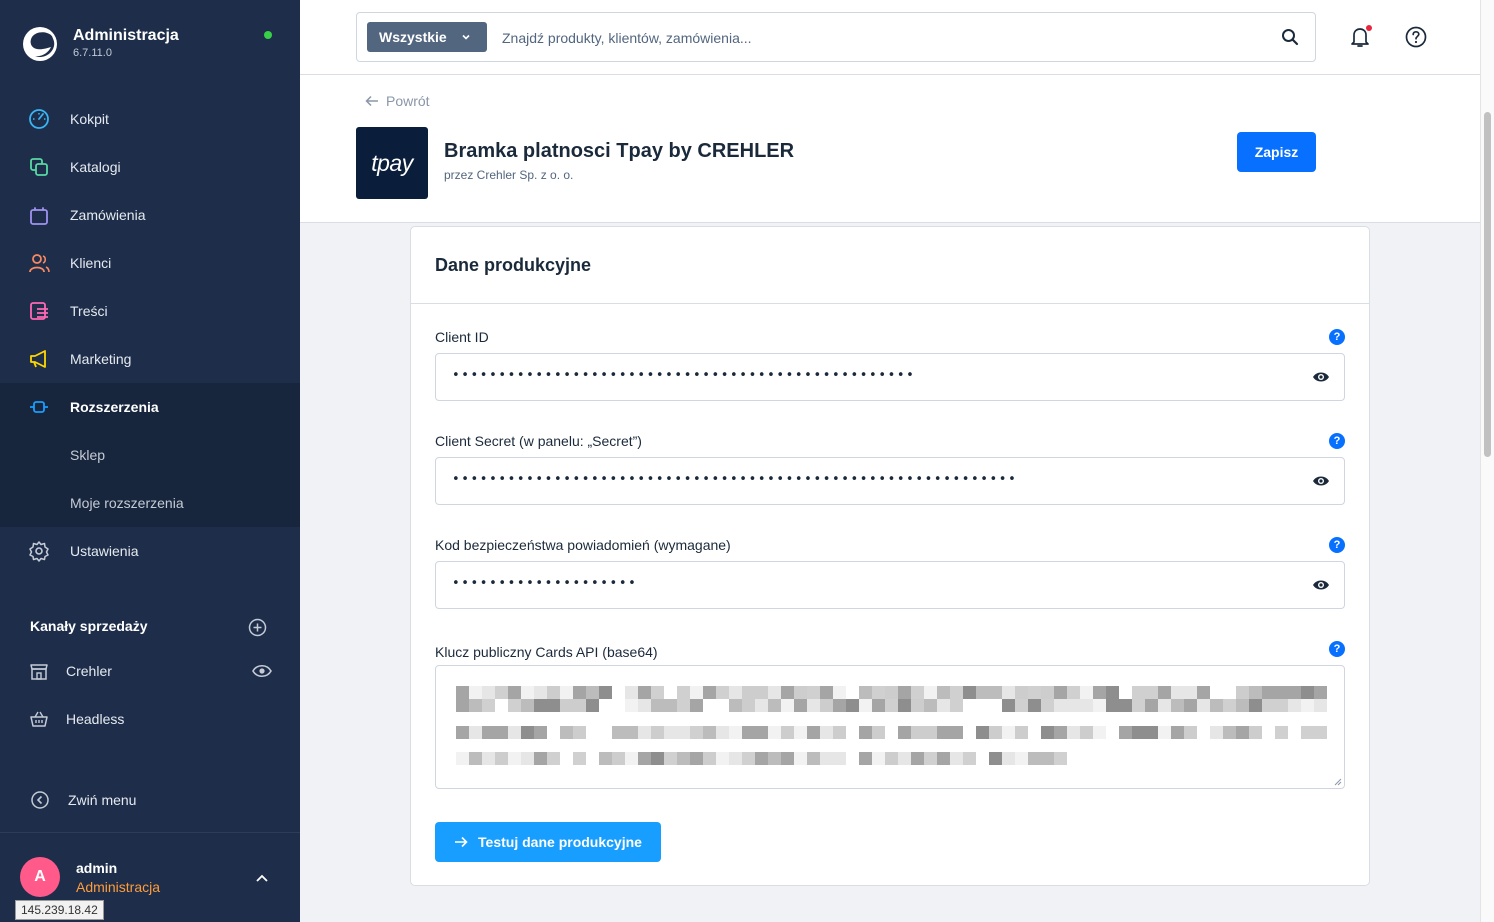  Describe the element at coordinates (413, 37) in the screenshot. I see `search-type-label: Wszystkie` at that location.